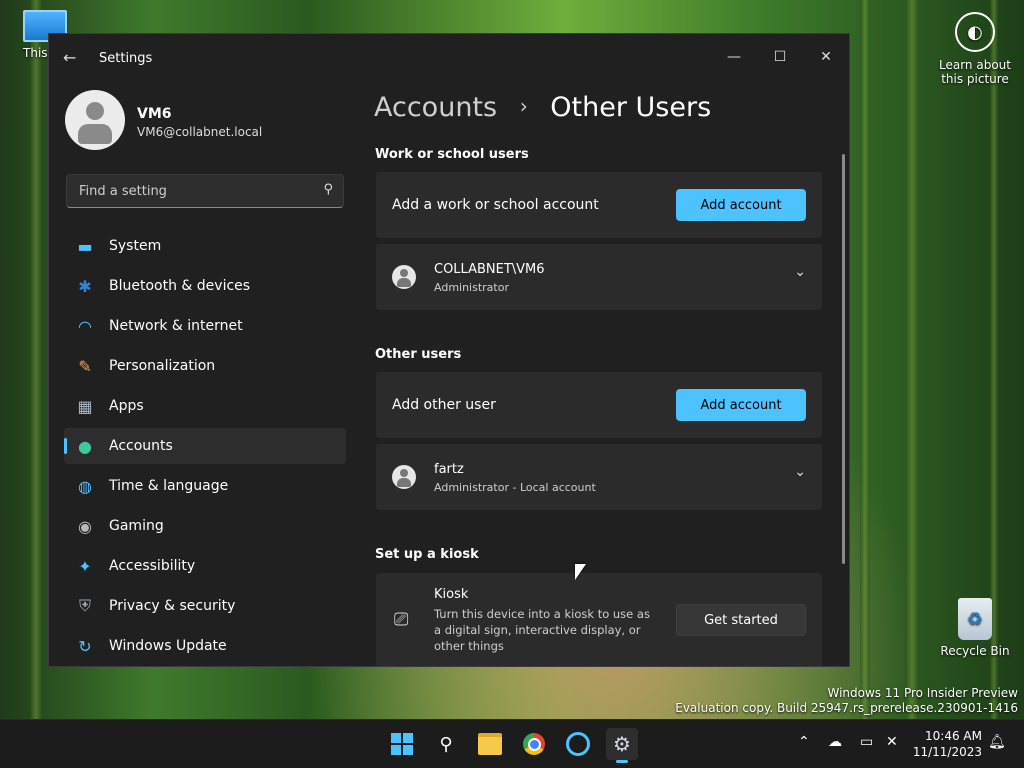 This screenshot has height=768, width=1024. What do you see at coordinates (205, 246) in the screenshot?
I see `sidebar-item-system: ▬ System` at bounding box center [205, 246].